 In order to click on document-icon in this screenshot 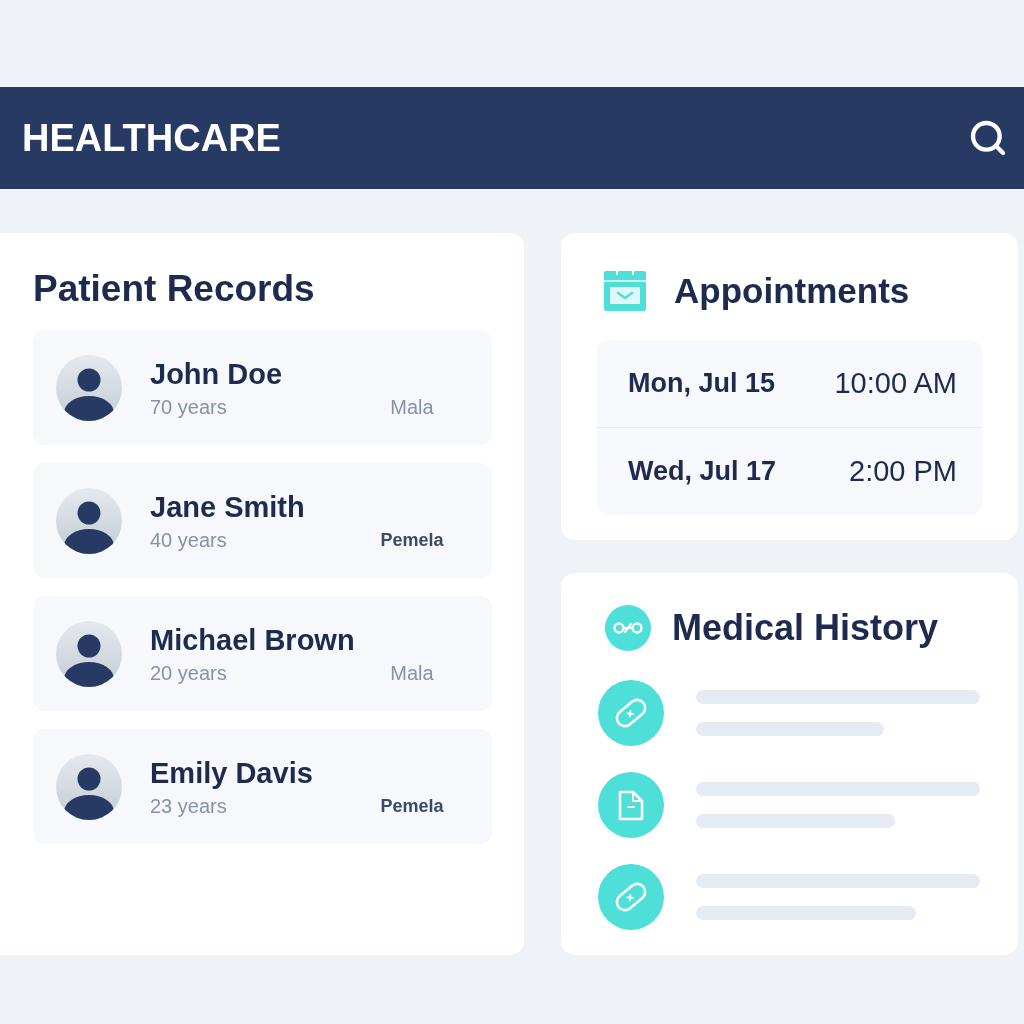, I will do `click(631, 805)`.